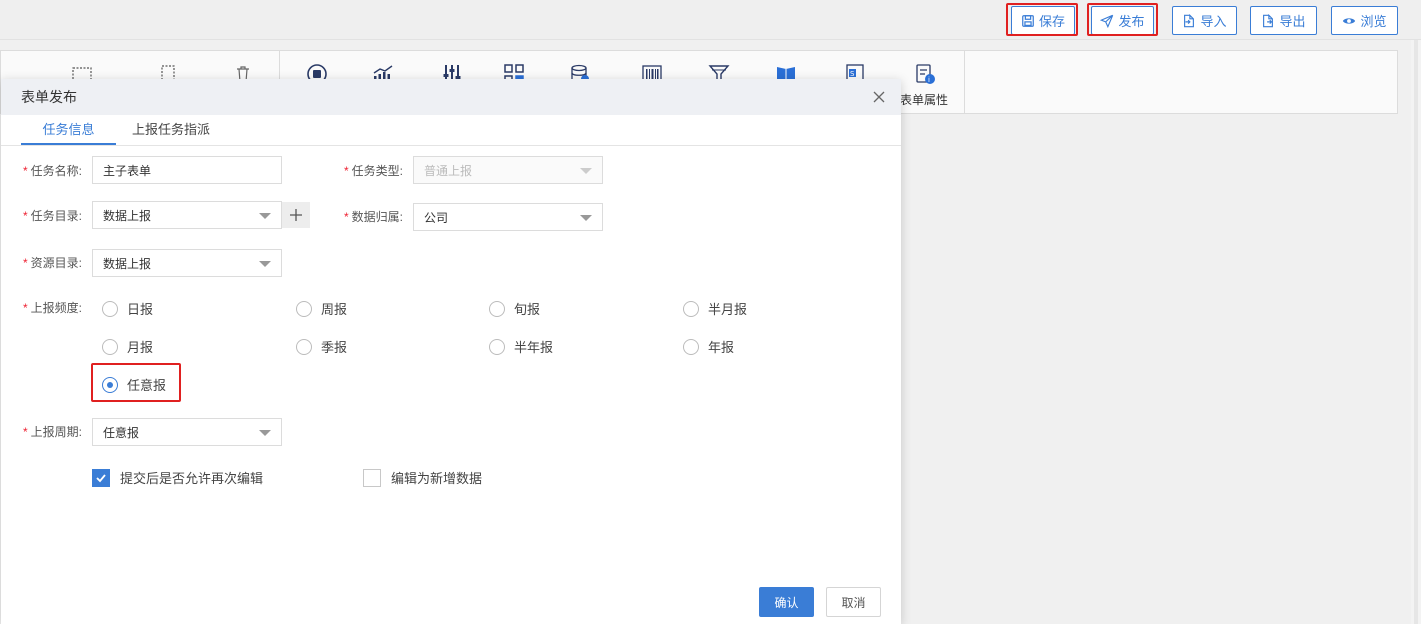 Image resolution: width=1421 pixels, height=624 pixels. Describe the element at coordinates (53, 432) in the screenshot. I see `period-label: * 上报周期:` at that location.